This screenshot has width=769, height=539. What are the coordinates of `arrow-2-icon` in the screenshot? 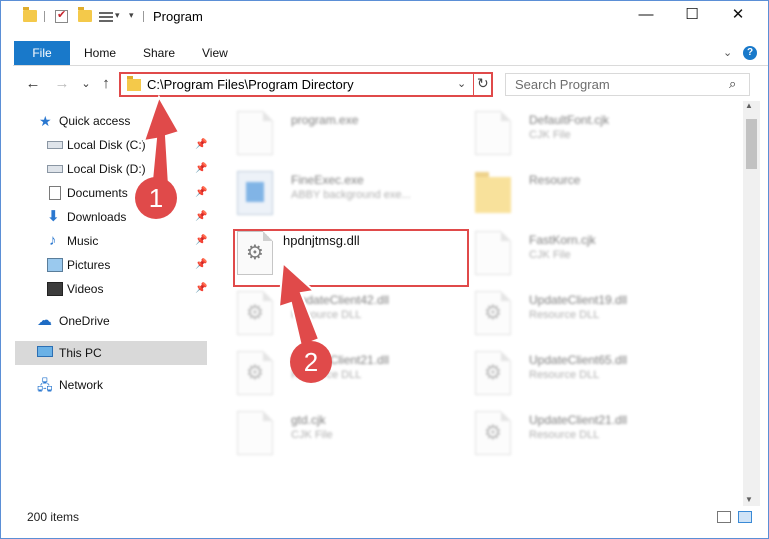 It's located at (299, 304).